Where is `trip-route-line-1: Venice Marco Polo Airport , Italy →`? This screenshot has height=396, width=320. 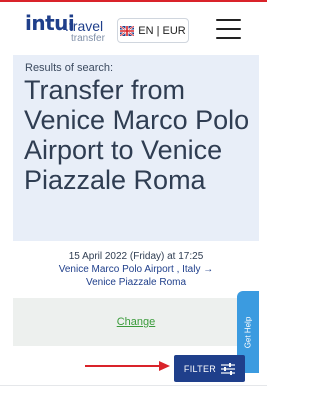 trip-route-line-1: Venice Marco Polo Airport , Italy → is located at coordinates (136, 269).